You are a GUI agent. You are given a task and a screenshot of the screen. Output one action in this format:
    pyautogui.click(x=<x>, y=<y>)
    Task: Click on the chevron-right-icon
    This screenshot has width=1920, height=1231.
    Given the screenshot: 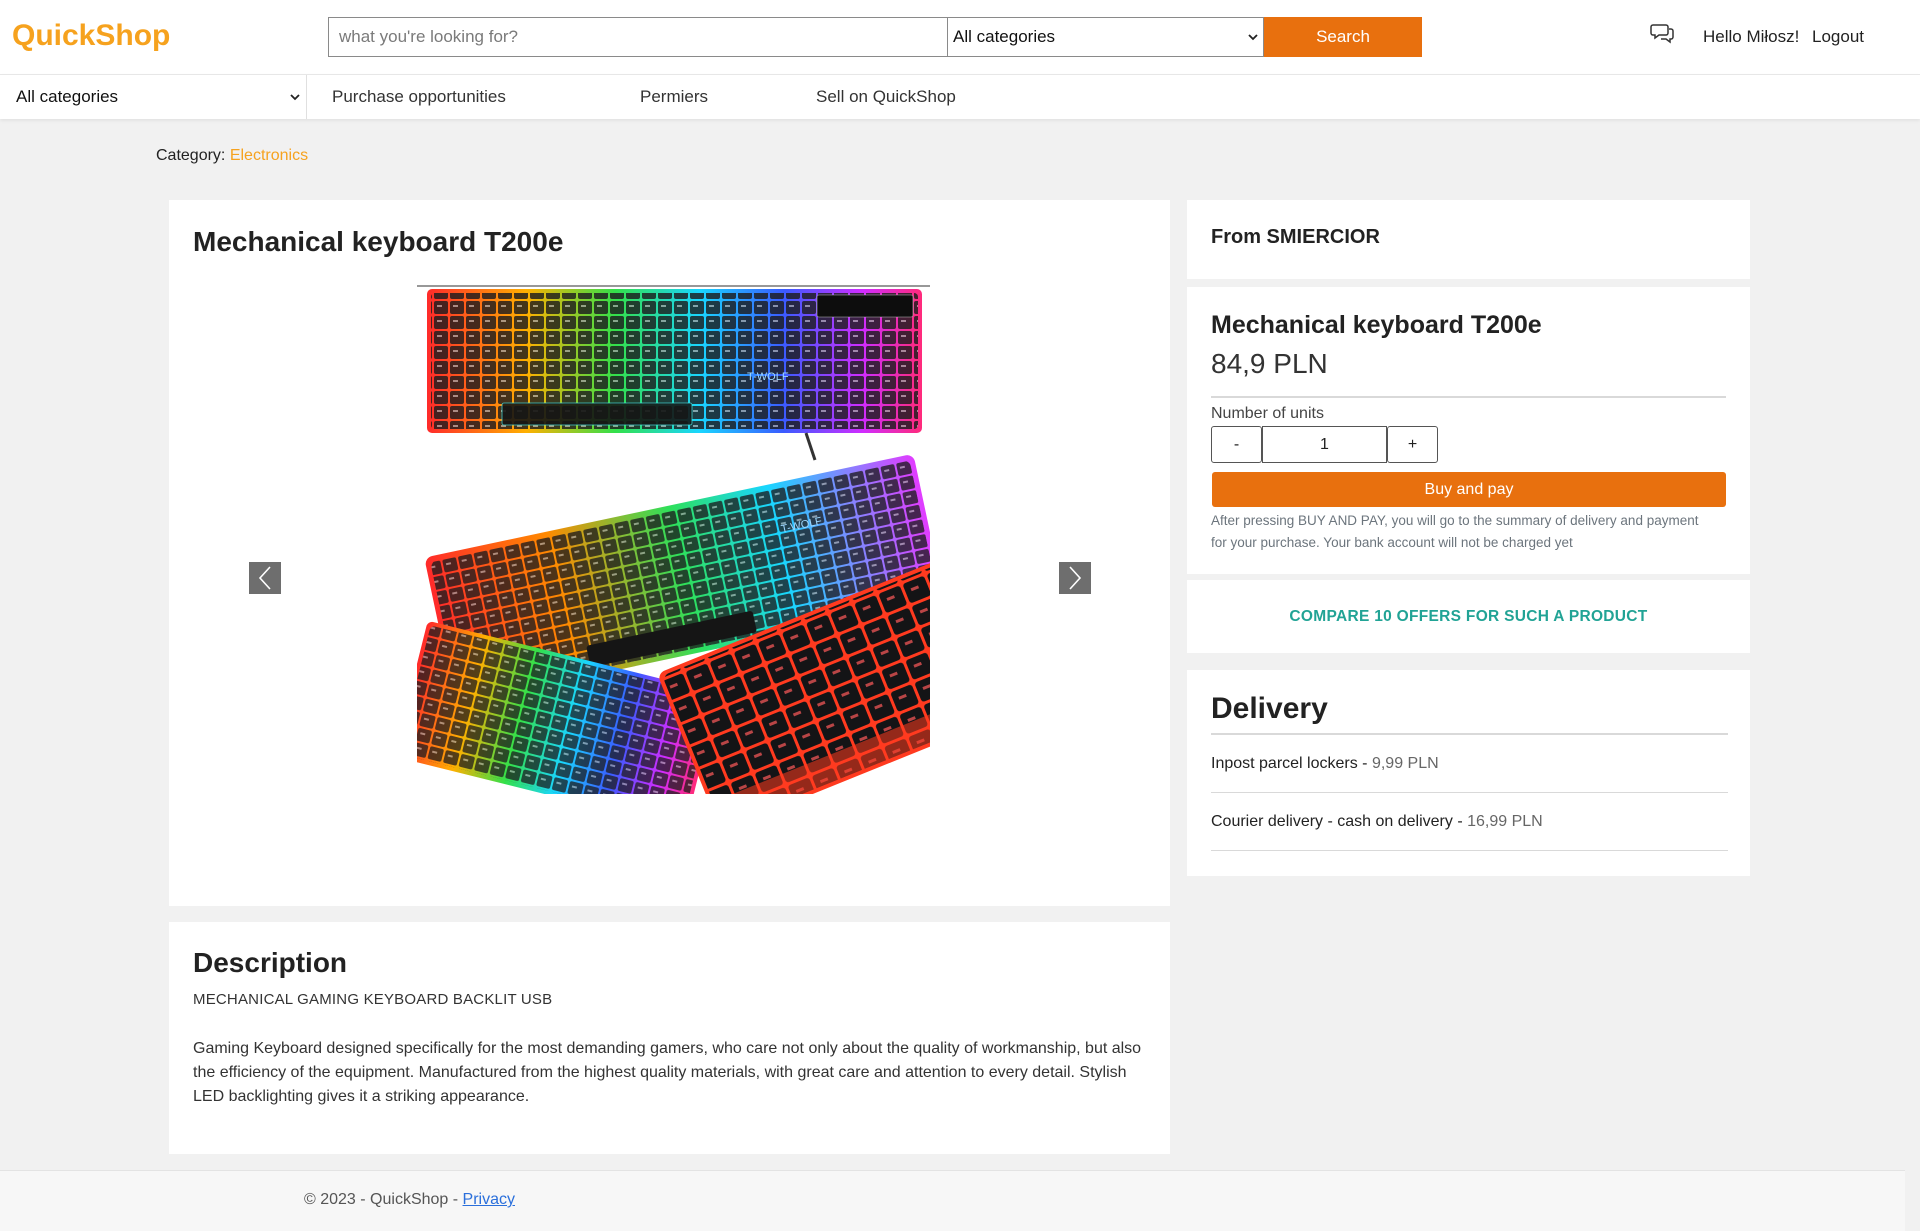 What is the action you would take?
    pyautogui.click(x=1075, y=578)
    